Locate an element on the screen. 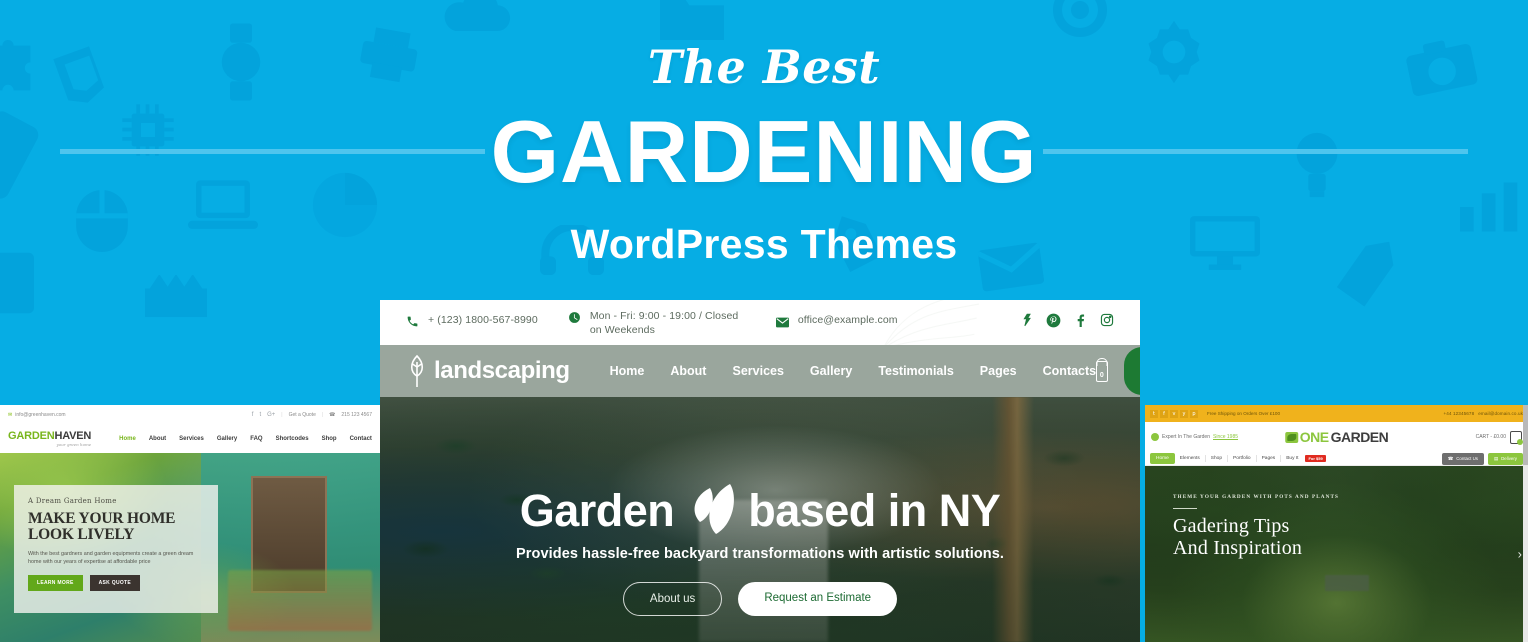 This screenshot has height=642, width=1528. gh-menu-item-contact: Contact is located at coordinates (361, 439).